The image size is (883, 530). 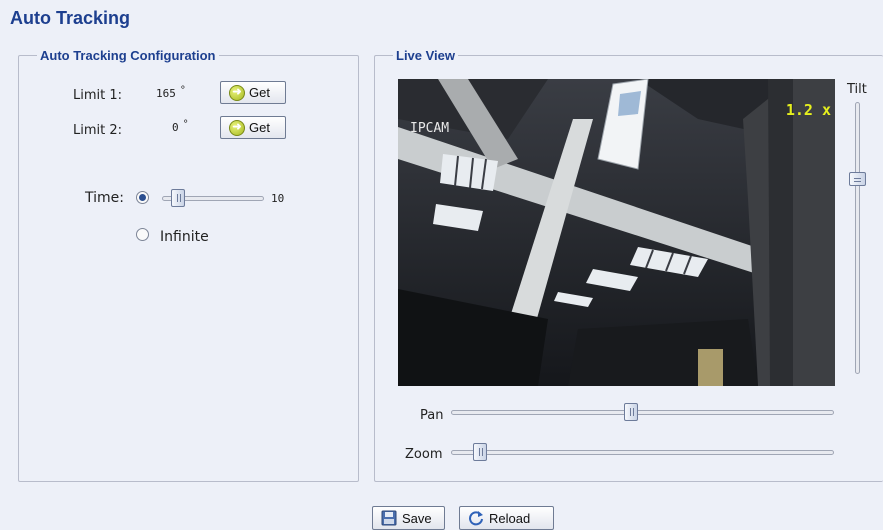 I want to click on save-label: Save, so click(x=417, y=518).